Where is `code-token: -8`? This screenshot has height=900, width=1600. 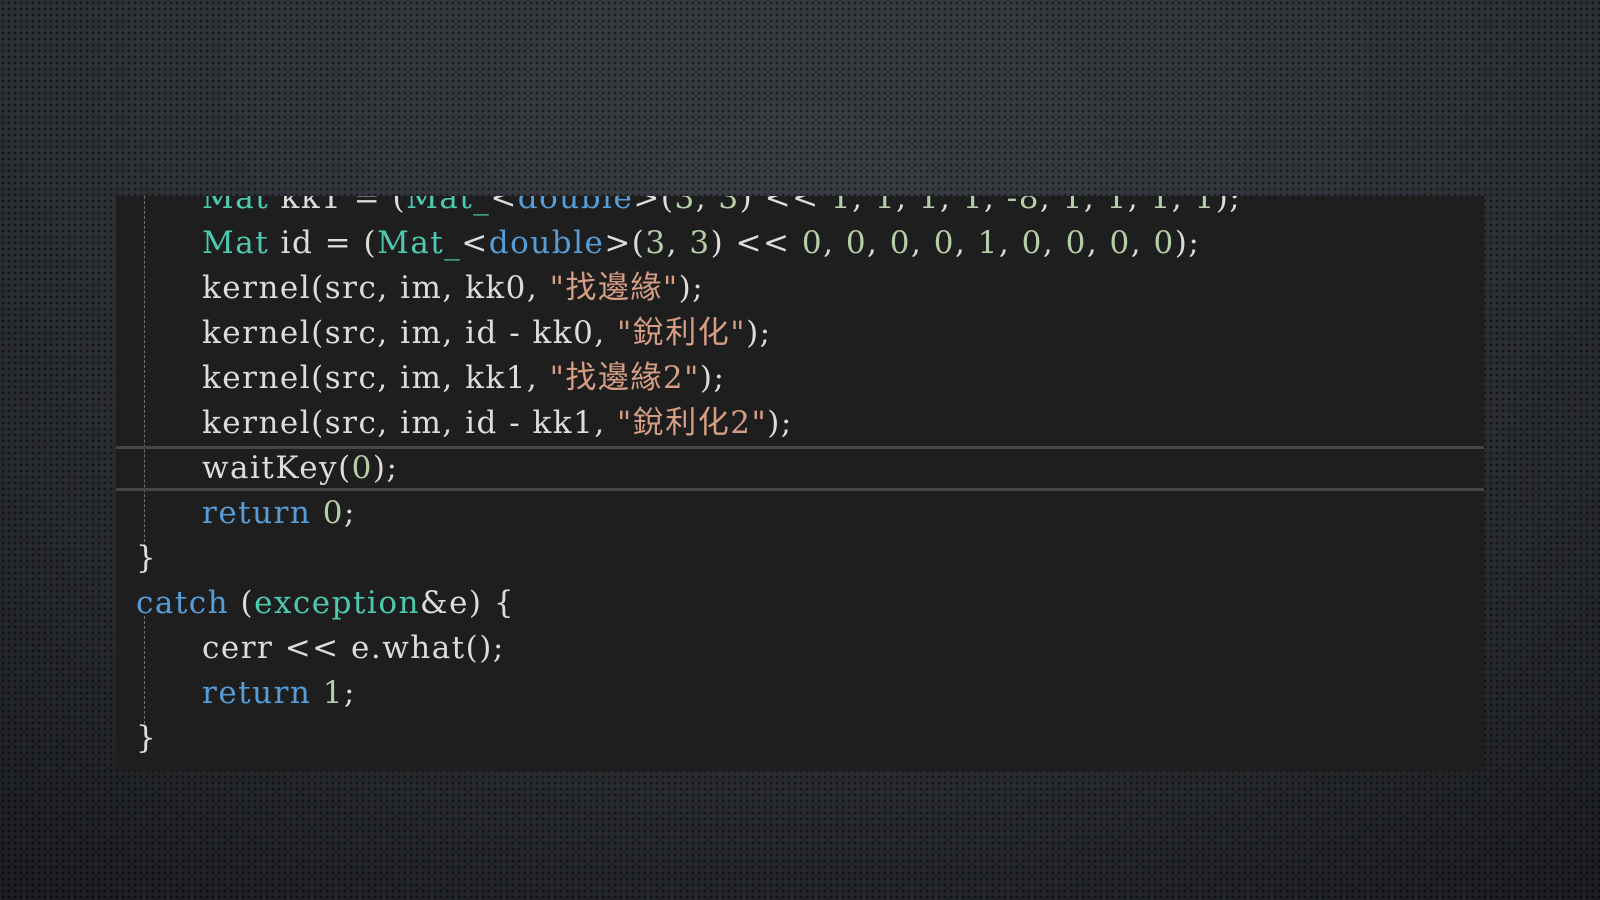
code-token: -8 is located at coordinates (1023, 206).